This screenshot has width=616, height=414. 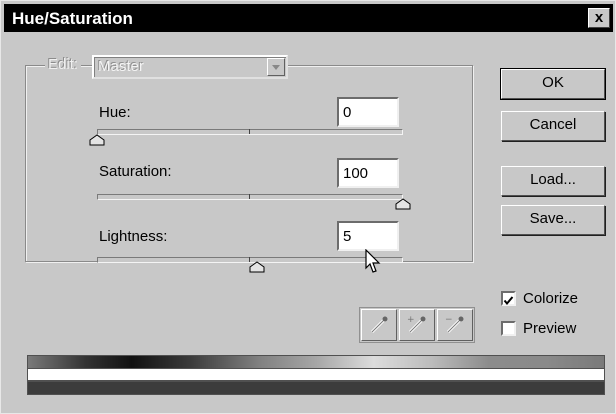 What do you see at coordinates (190, 67) in the screenshot?
I see `edit-dropdown: Master` at bounding box center [190, 67].